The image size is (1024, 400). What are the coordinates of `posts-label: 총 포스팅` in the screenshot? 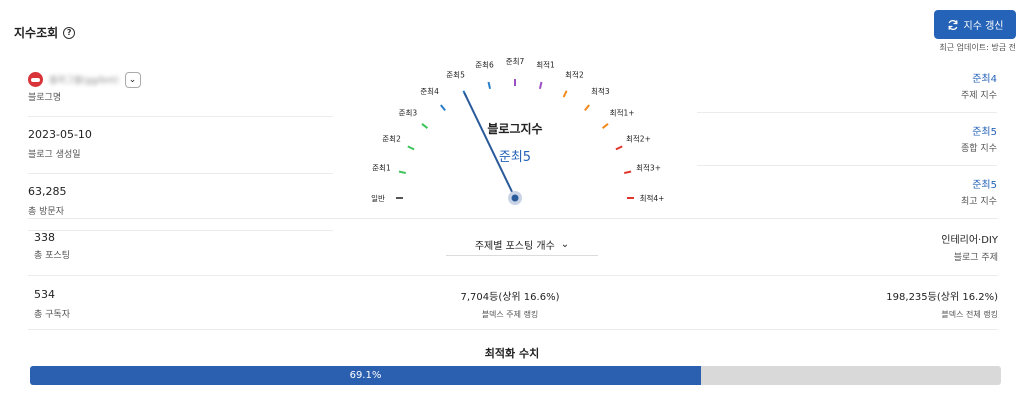 It's located at (52, 256).